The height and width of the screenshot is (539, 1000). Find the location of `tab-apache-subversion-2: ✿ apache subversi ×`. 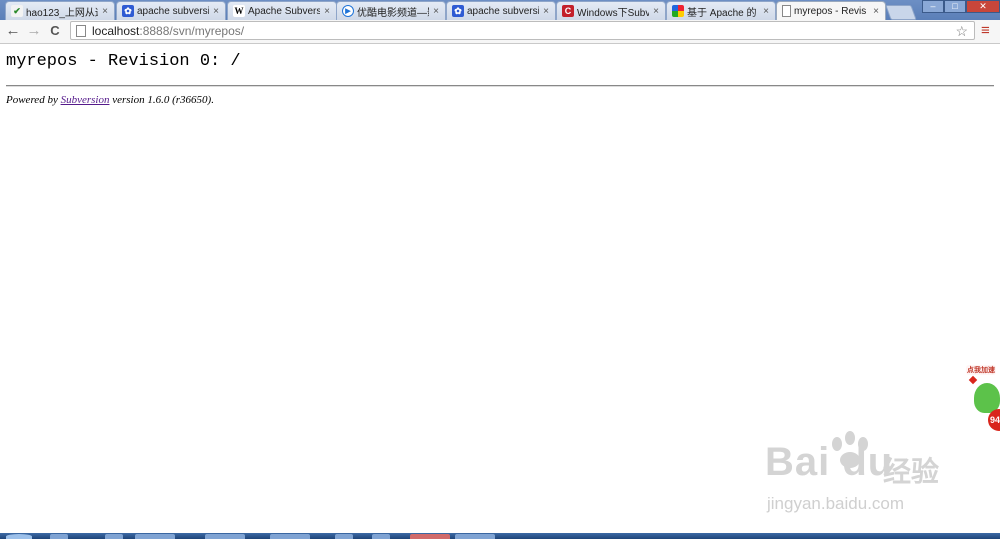

tab-apache-subversion-2: ✿ apache subversi × is located at coordinates (501, 10).